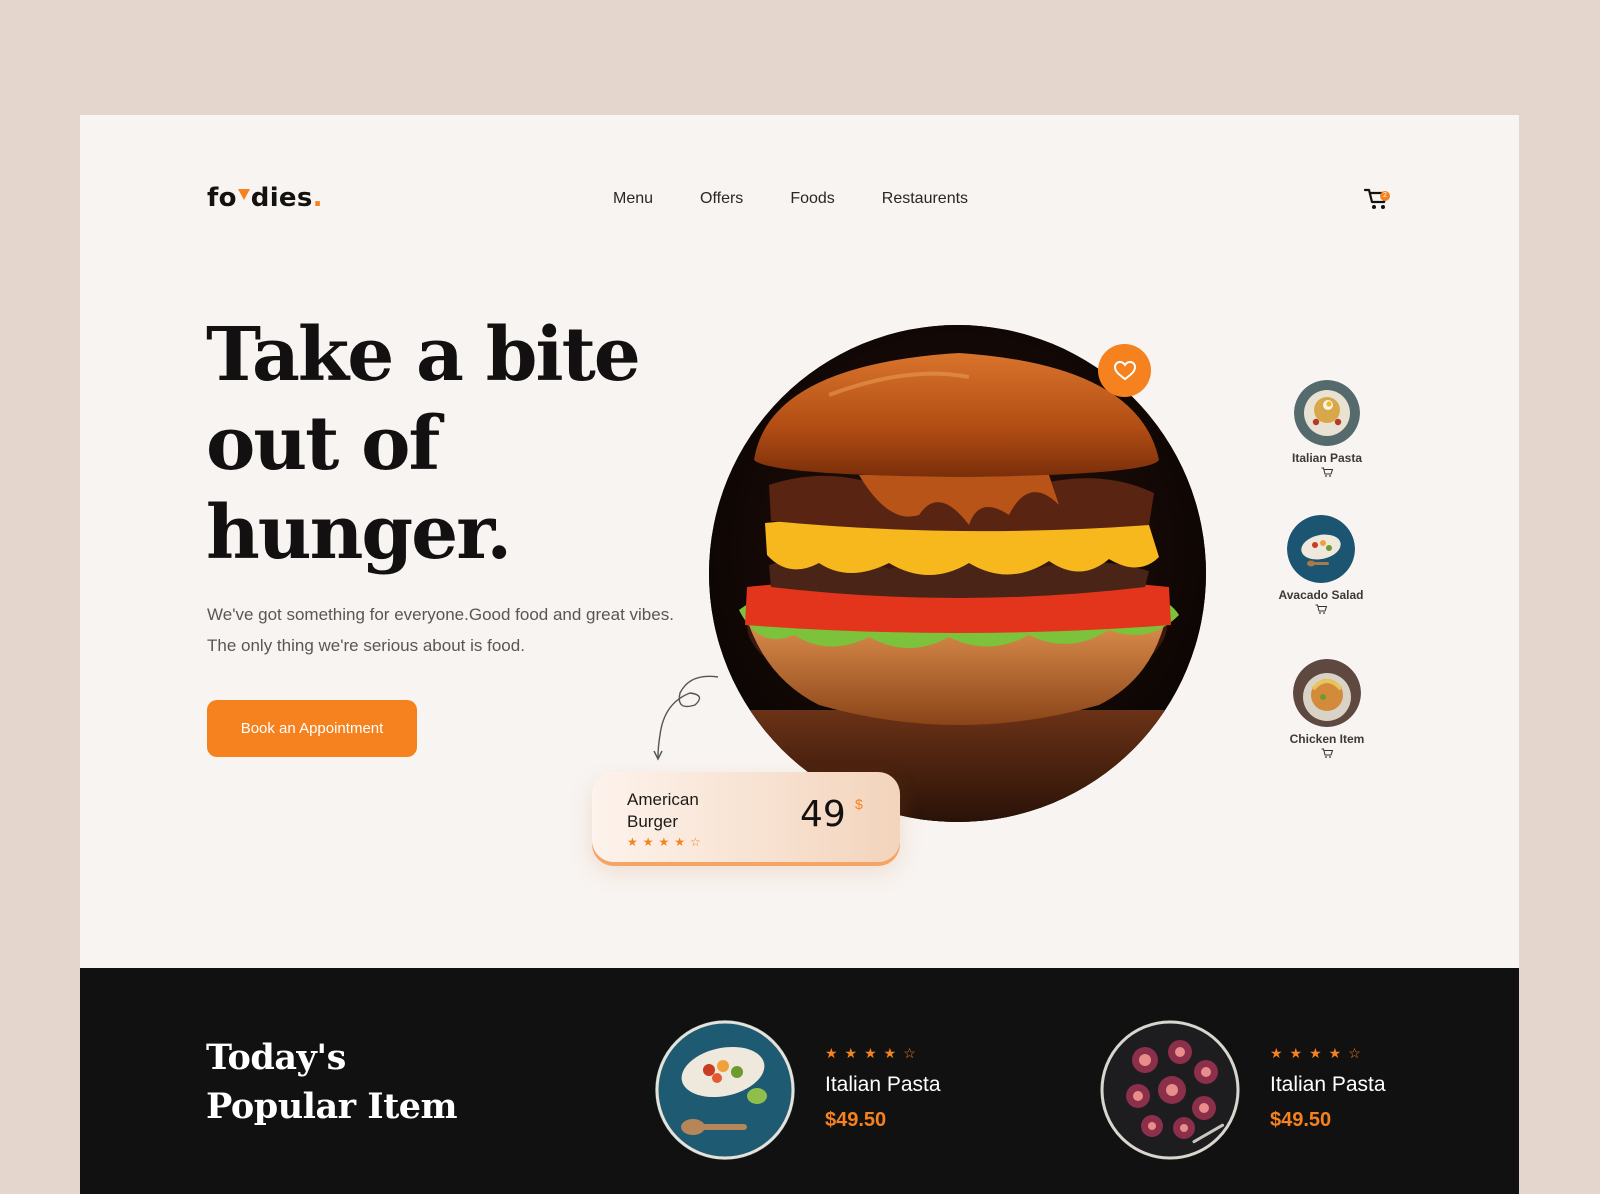 This screenshot has width=1600, height=1194. Describe the element at coordinates (686, 718) in the screenshot. I see `connector-squiggle` at that location.